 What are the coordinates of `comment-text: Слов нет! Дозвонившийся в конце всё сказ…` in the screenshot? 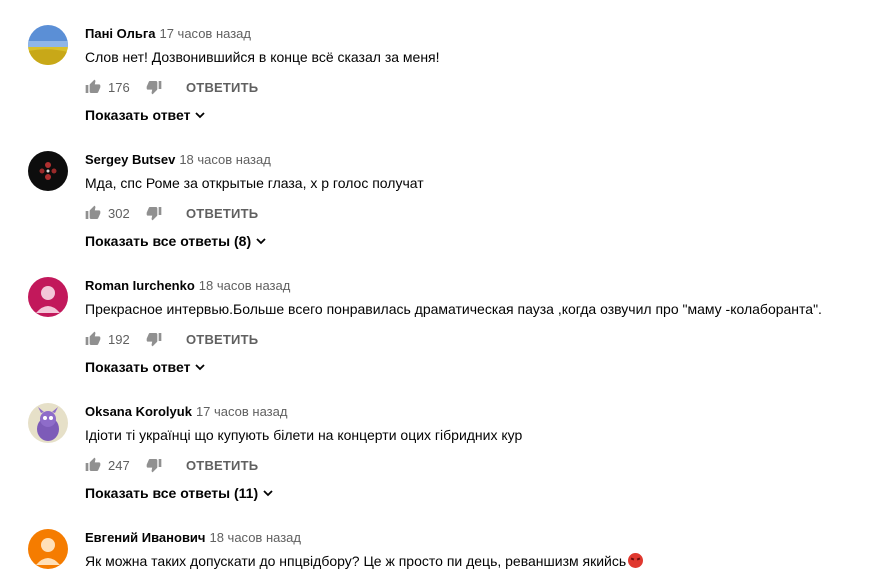 It's located at (262, 57).